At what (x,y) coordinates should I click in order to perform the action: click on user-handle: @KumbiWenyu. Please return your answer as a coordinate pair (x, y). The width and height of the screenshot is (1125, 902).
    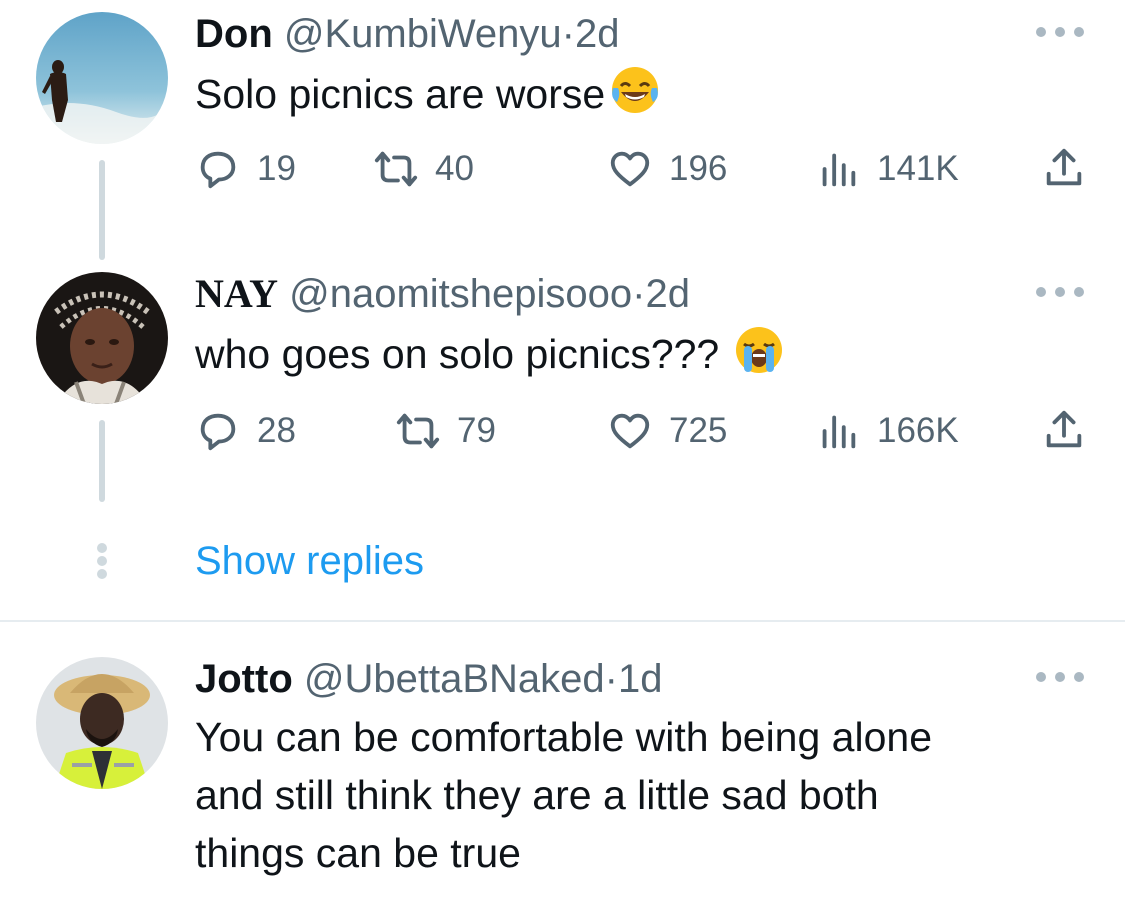
    Looking at the image, I should click on (423, 34).